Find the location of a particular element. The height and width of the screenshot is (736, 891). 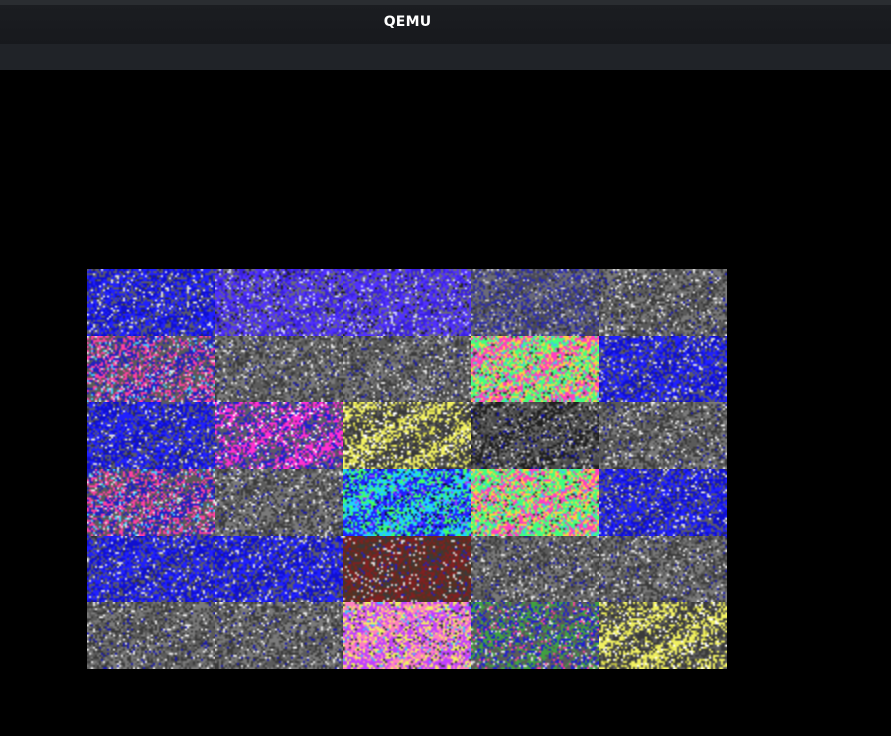

menu-bar is located at coordinates (445, 57).